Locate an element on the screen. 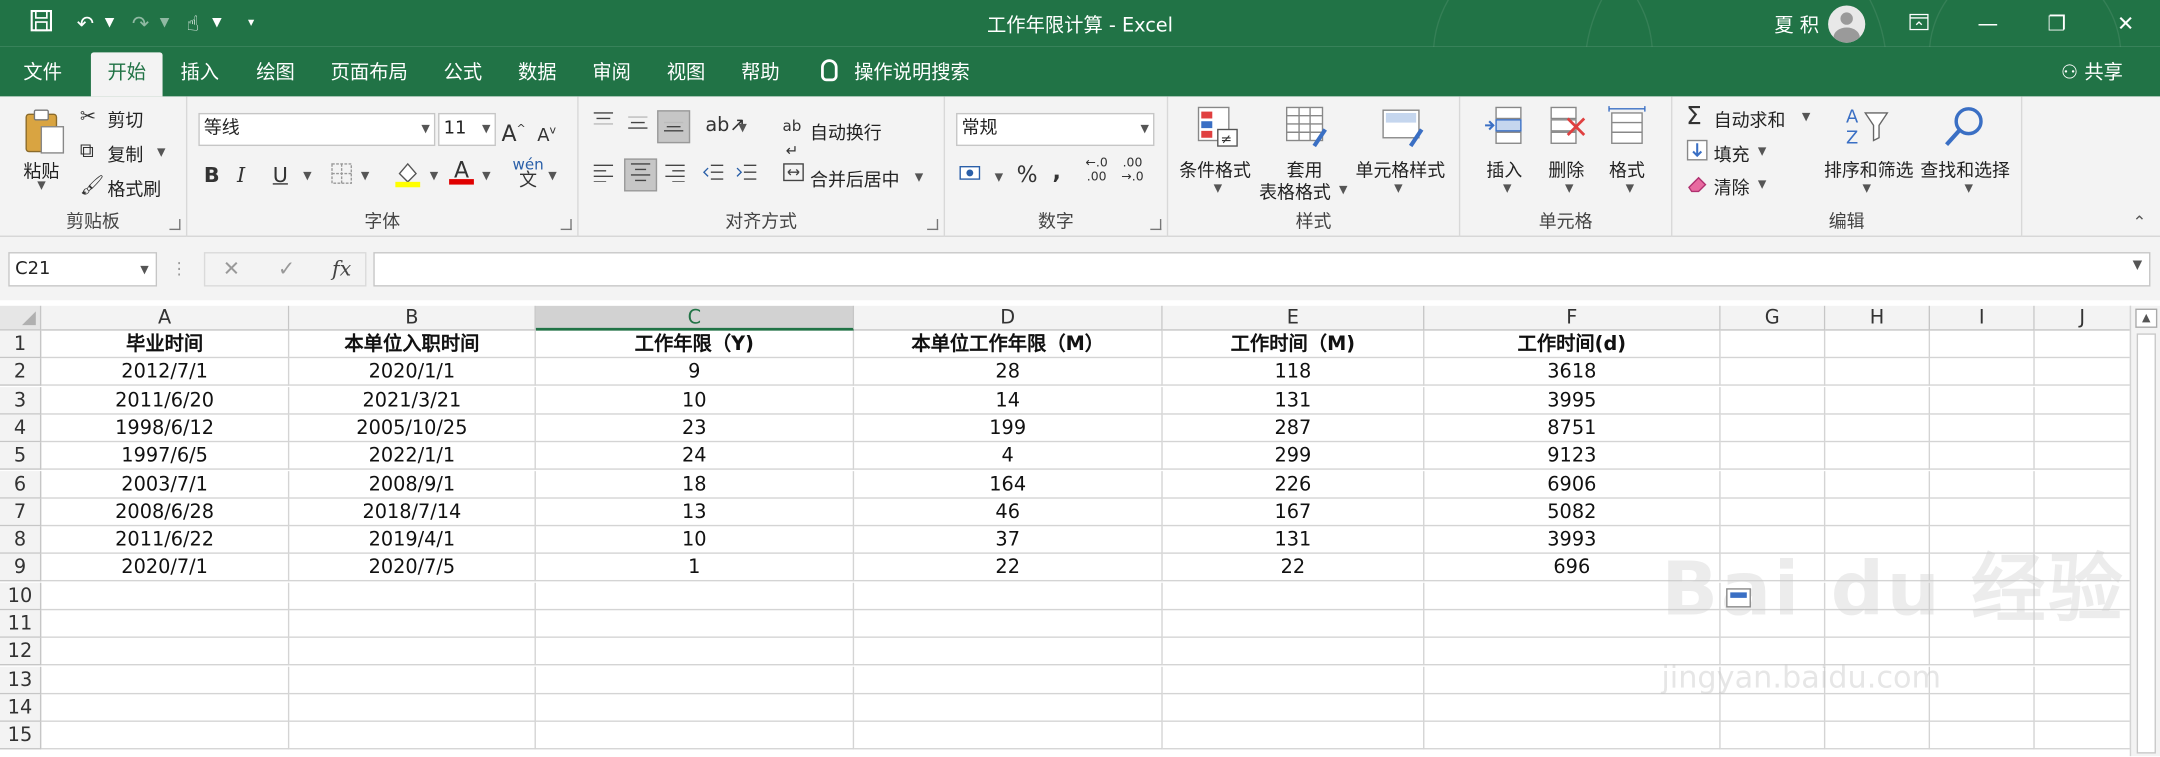 The image size is (2160, 757). borders-icon is located at coordinates (342, 177).